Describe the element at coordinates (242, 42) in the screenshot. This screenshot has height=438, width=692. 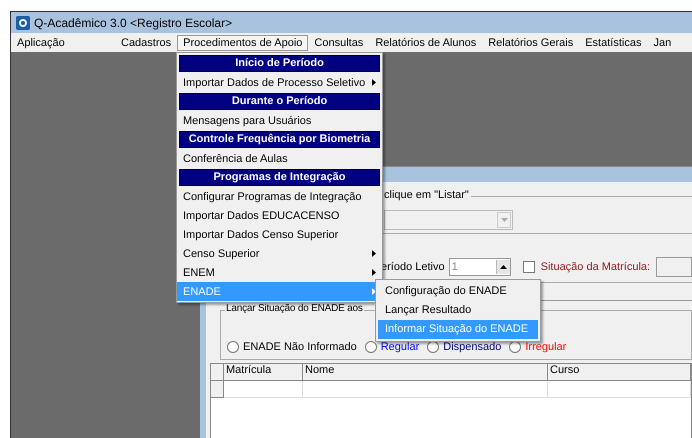
I see `menu-item: Procedimentos de Apoio` at that location.